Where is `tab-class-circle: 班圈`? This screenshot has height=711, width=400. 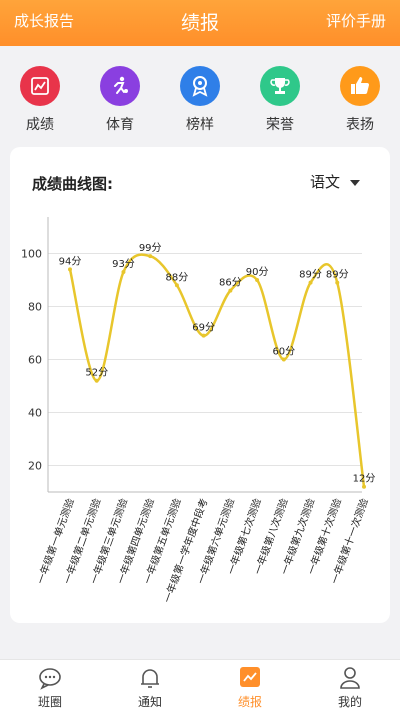 tab-class-circle: 班圈 is located at coordinates (50, 688).